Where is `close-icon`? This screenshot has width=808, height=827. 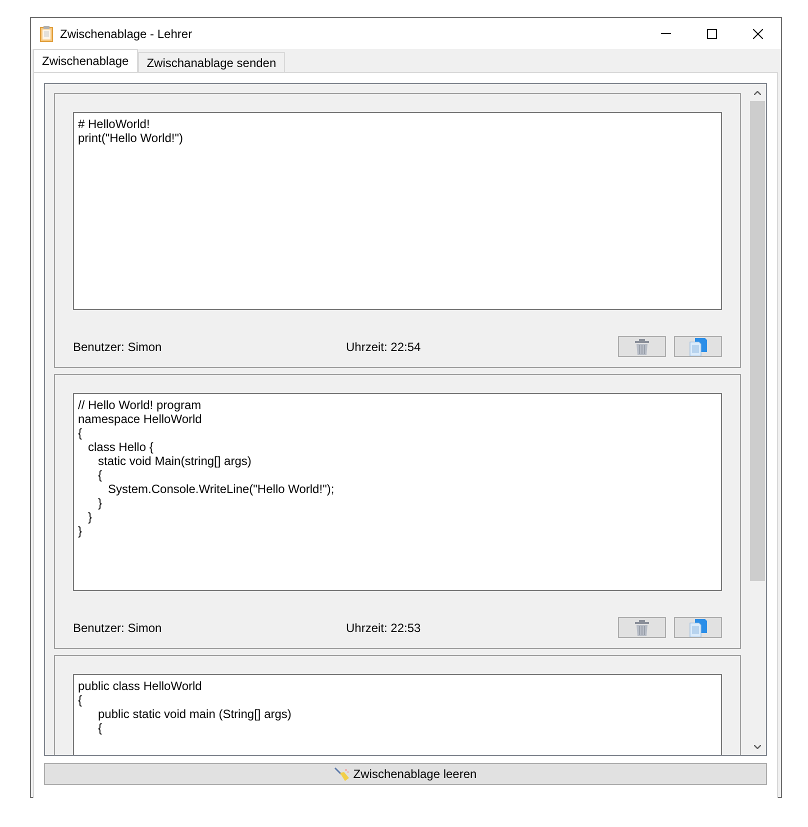 close-icon is located at coordinates (758, 33).